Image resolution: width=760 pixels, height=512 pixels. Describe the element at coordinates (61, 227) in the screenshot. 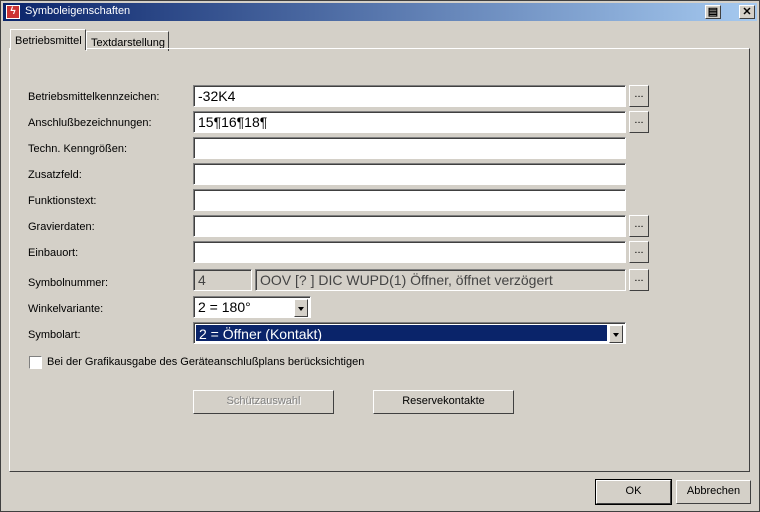

I see `label-gravierdaten: Gravierdaten:` at that location.